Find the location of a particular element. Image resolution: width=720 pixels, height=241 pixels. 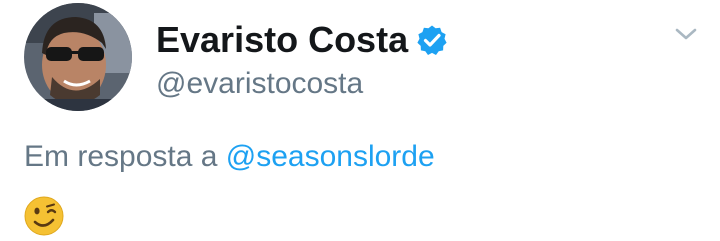

verified-badge-icon is located at coordinates (432, 40).